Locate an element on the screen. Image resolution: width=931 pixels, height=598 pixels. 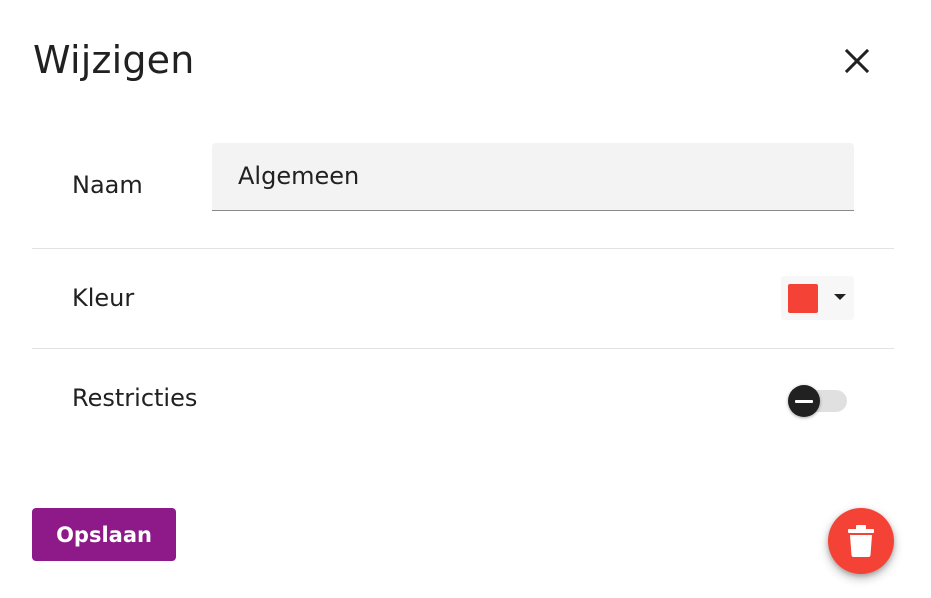
color-label: Kleur is located at coordinates (103, 298).